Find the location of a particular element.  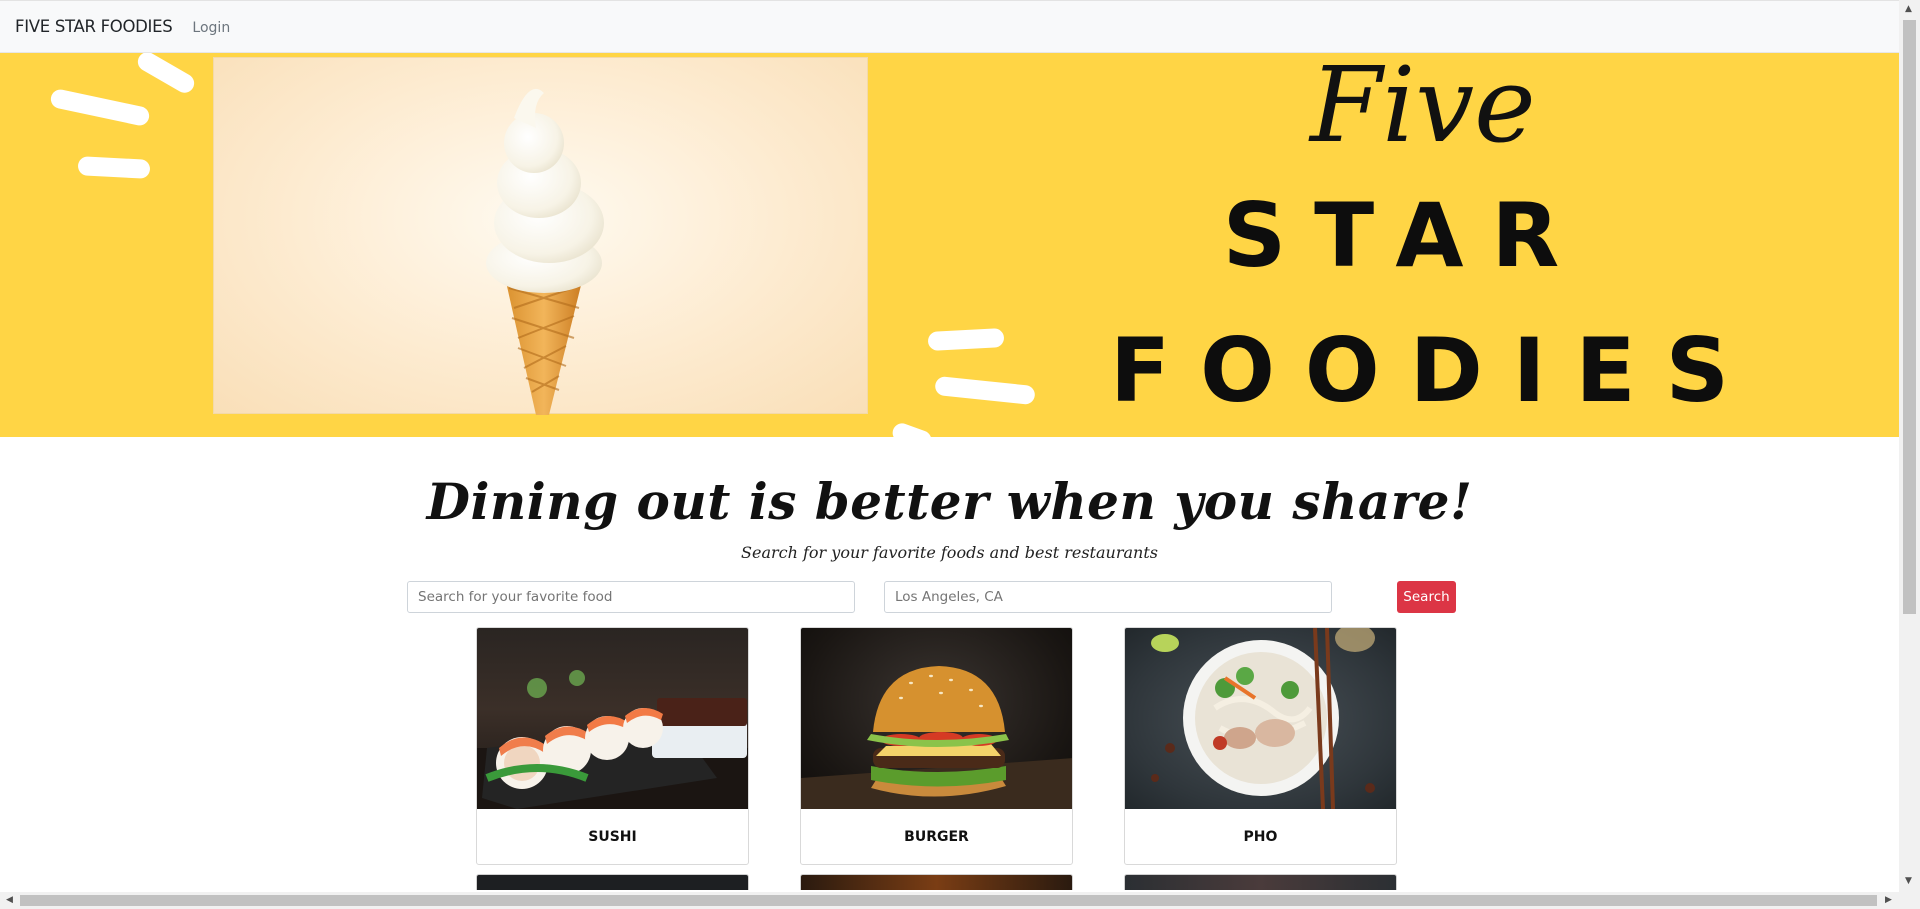

ice-cream-icon is located at coordinates (545, 251).